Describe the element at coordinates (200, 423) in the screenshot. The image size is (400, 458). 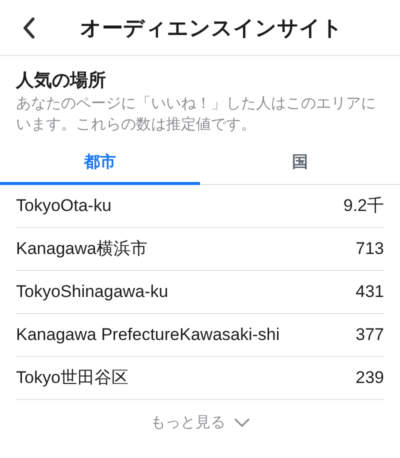
I see `see-more-button: もっと見る` at that location.